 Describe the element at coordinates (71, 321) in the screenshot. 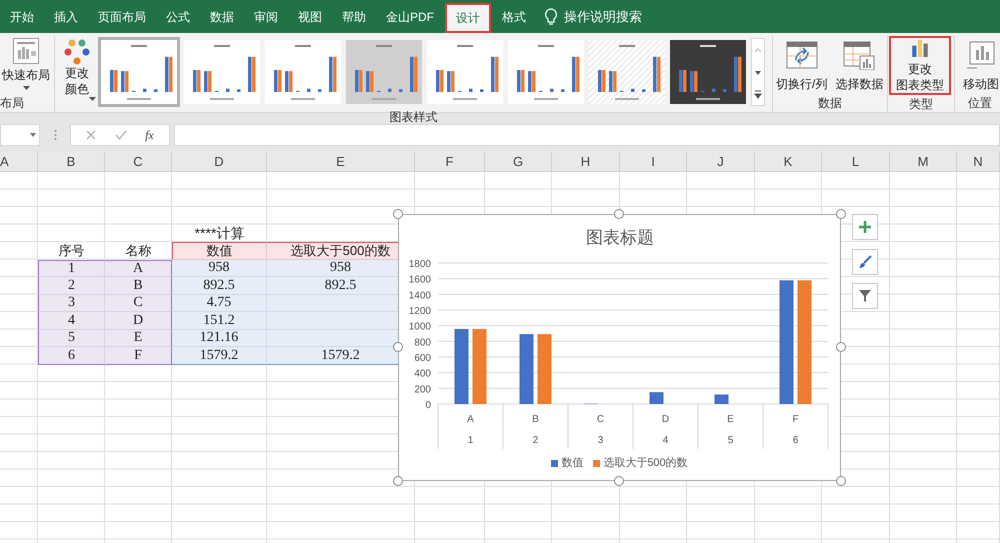

I see `table-cell: 4` at that location.